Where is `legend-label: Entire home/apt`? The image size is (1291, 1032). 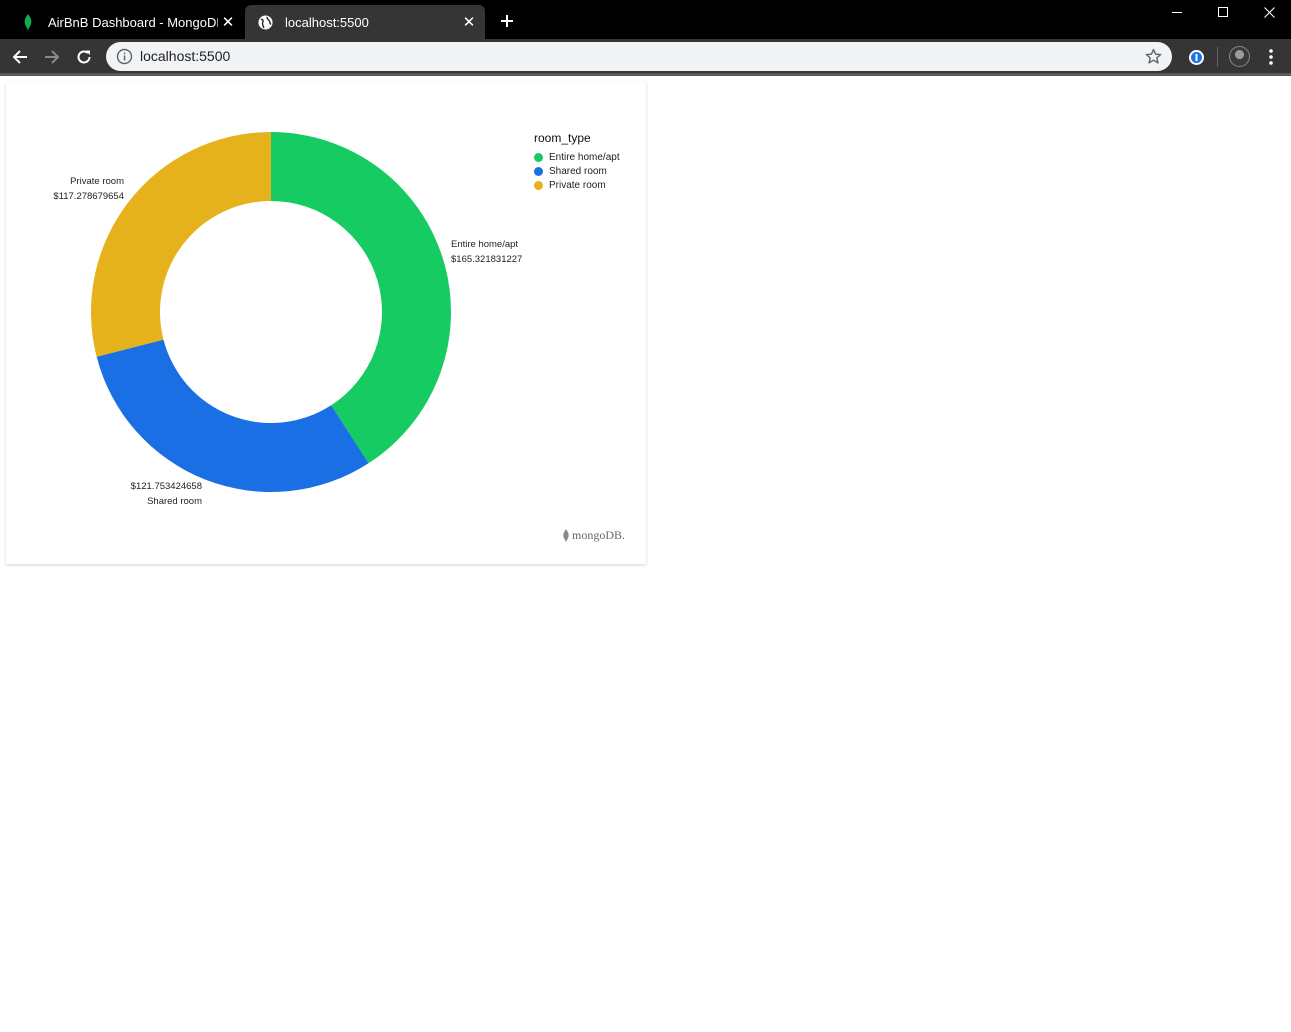
legend-label: Entire home/apt is located at coordinates (584, 157).